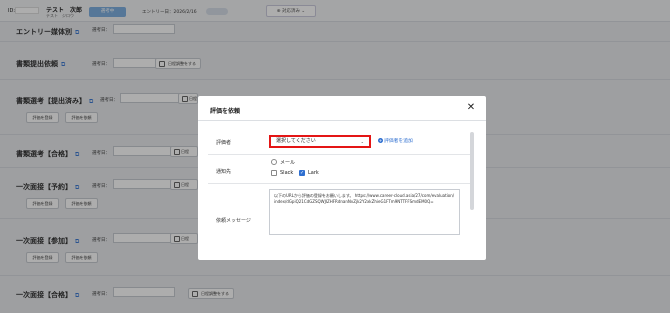  What do you see at coordinates (395, 140) in the screenshot?
I see `add-evaluator-link: + 評価者を追加` at bounding box center [395, 140].